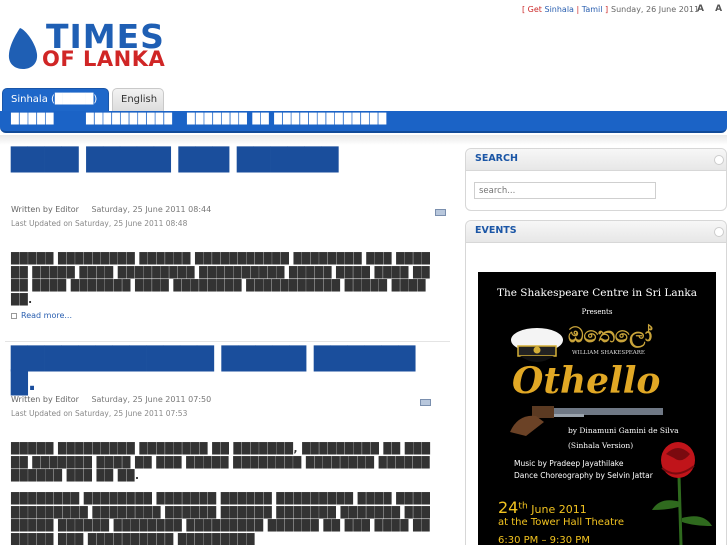  What do you see at coordinates (138, 100) in the screenshot?
I see `tab-english: English` at bounding box center [138, 100].